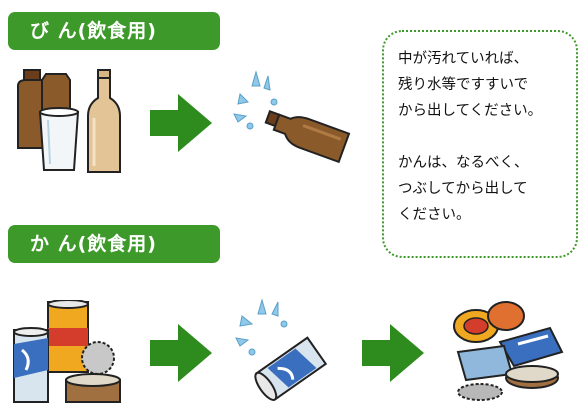 Image resolution: width=587 pixels, height=414 pixels. Describe the element at coordinates (463, 59) in the screenshot. I see `note-line: 中が汚れていれば、` at that location.